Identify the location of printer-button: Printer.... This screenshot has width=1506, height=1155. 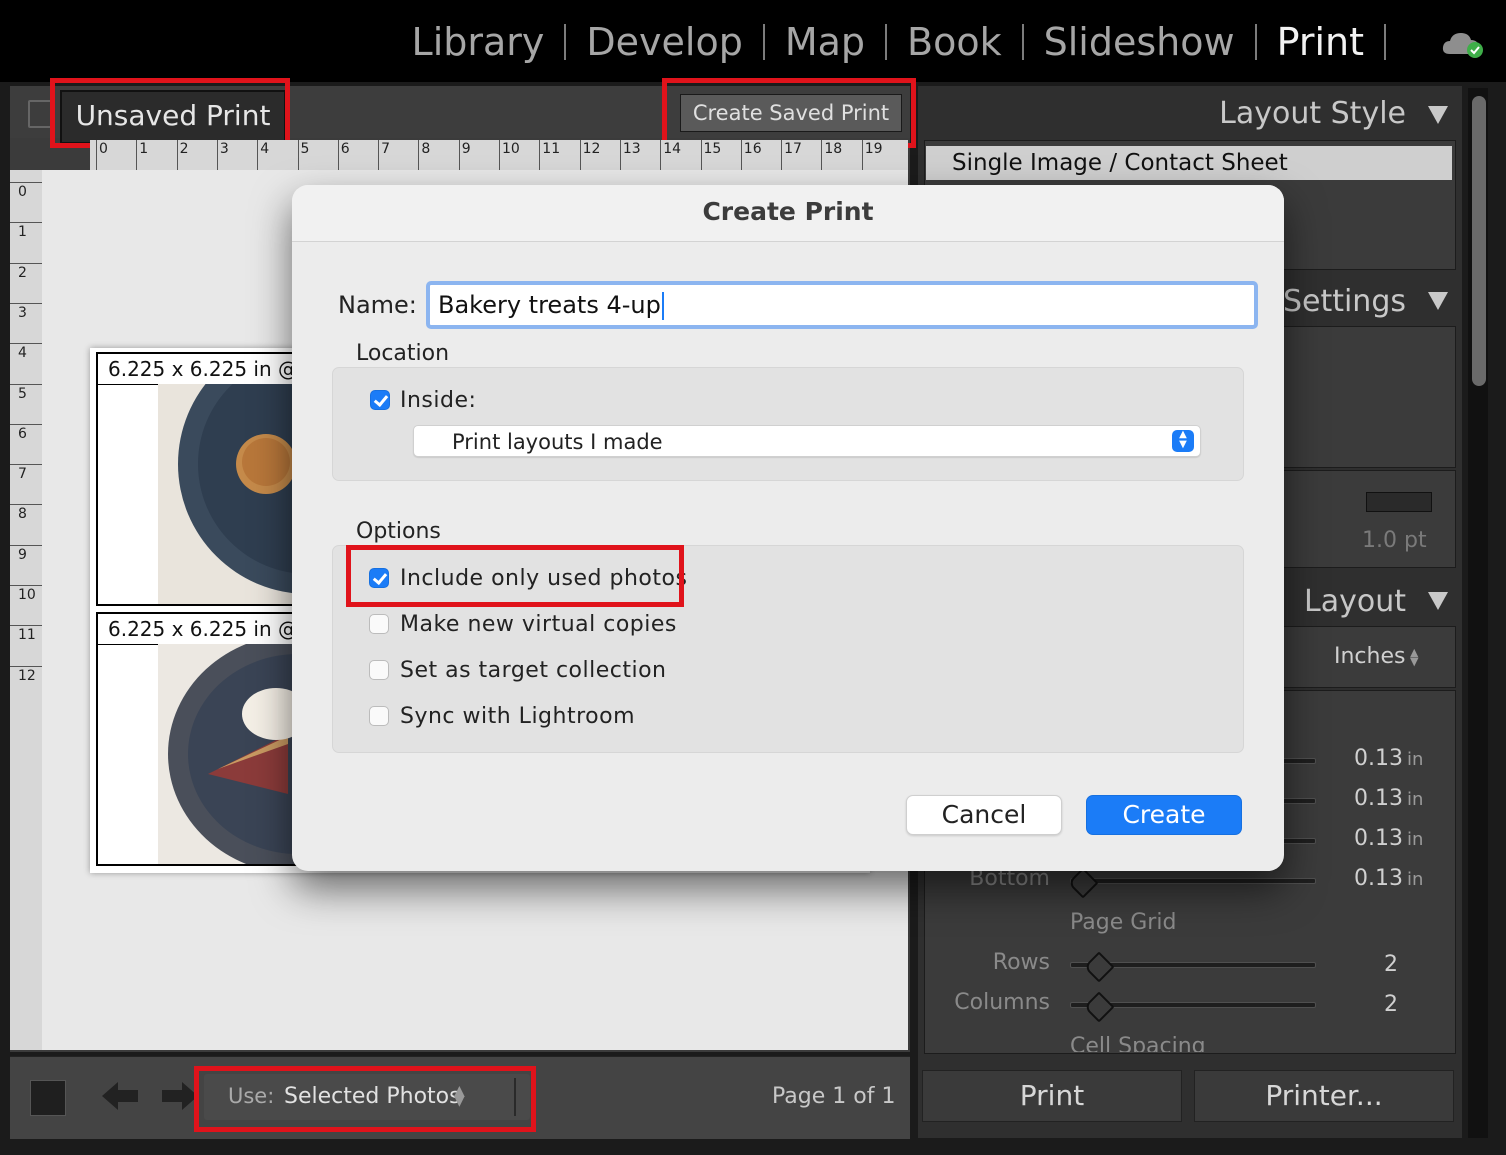
(1324, 1096).